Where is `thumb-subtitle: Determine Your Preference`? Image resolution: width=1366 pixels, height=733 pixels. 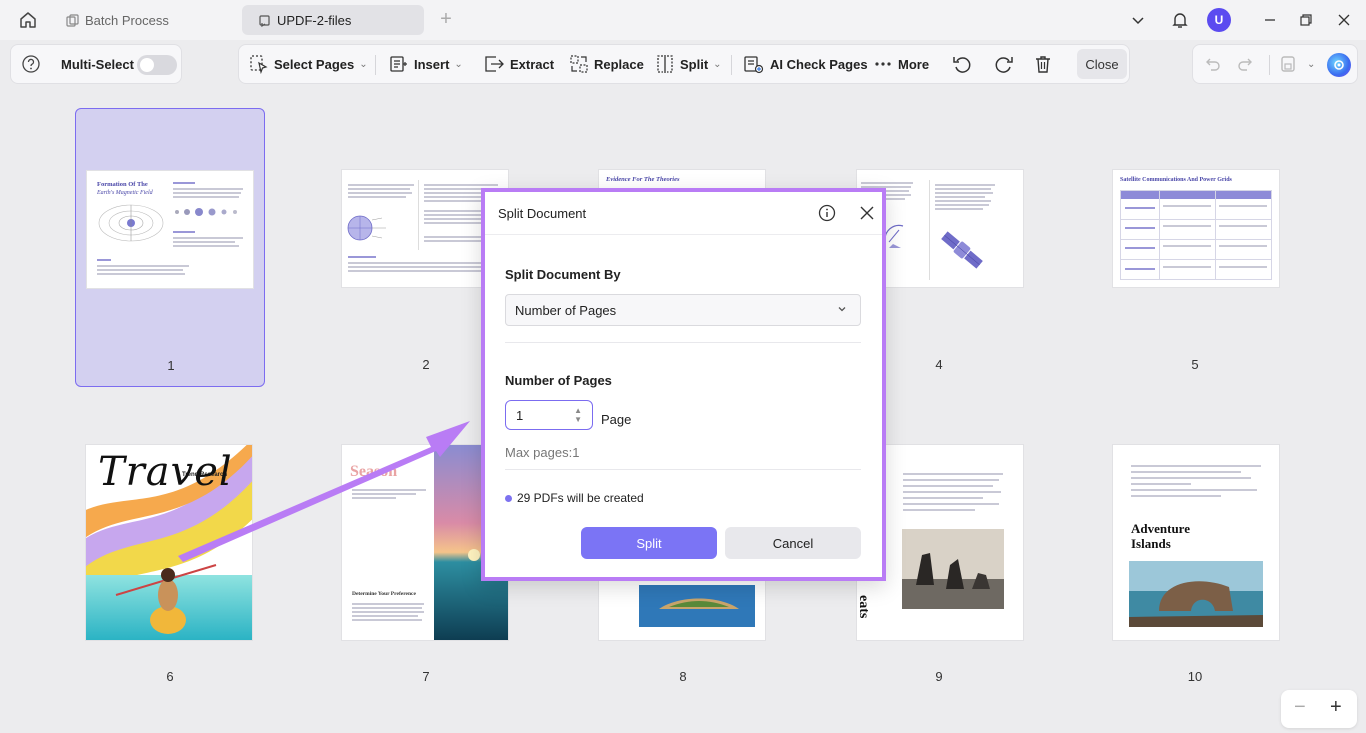 thumb-subtitle: Determine Your Preference is located at coordinates (384, 594).